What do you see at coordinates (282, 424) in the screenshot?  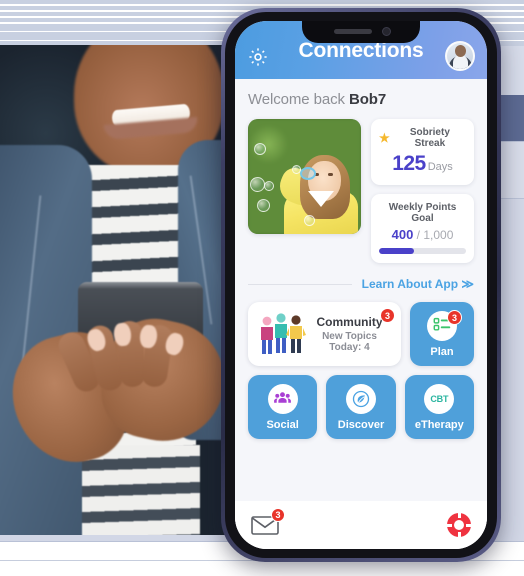 I see `social-label: Social` at bounding box center [282, 424].